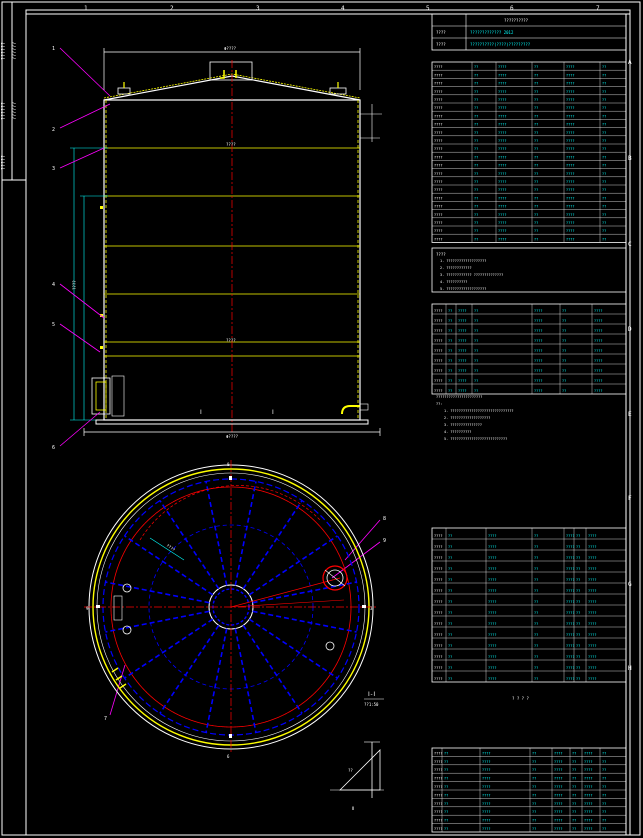 Image resolution: width=643 pixels, height=838 pixels. What do you see at coordinates (630, 584) in the screenshot?
I see `zone-letter-G: G` at bounding box center [630, 584].